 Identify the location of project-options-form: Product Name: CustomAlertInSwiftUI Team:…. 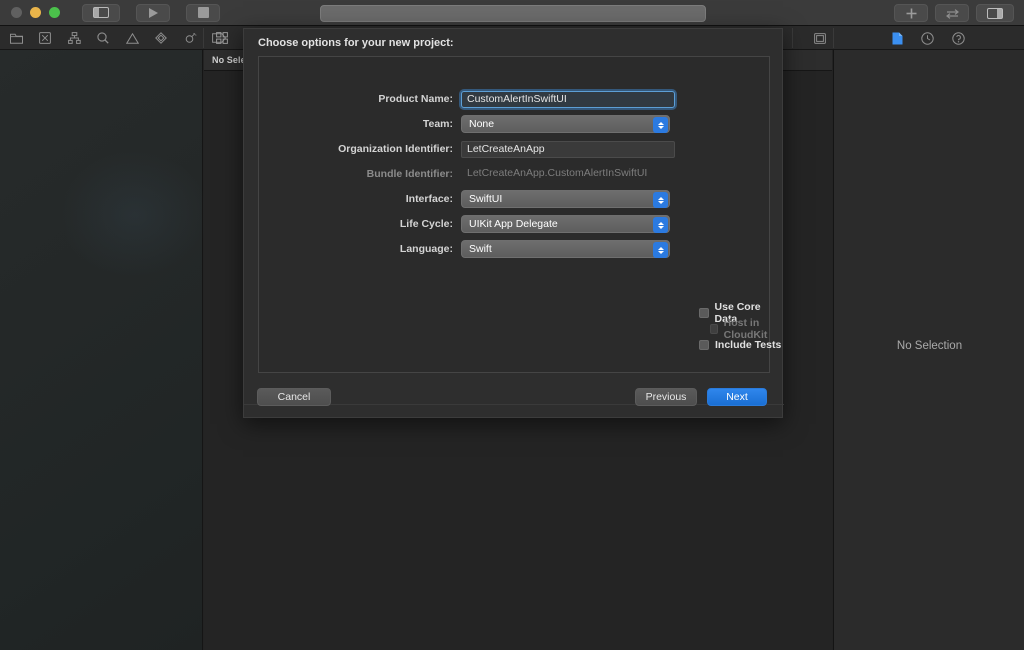
(514, 178).